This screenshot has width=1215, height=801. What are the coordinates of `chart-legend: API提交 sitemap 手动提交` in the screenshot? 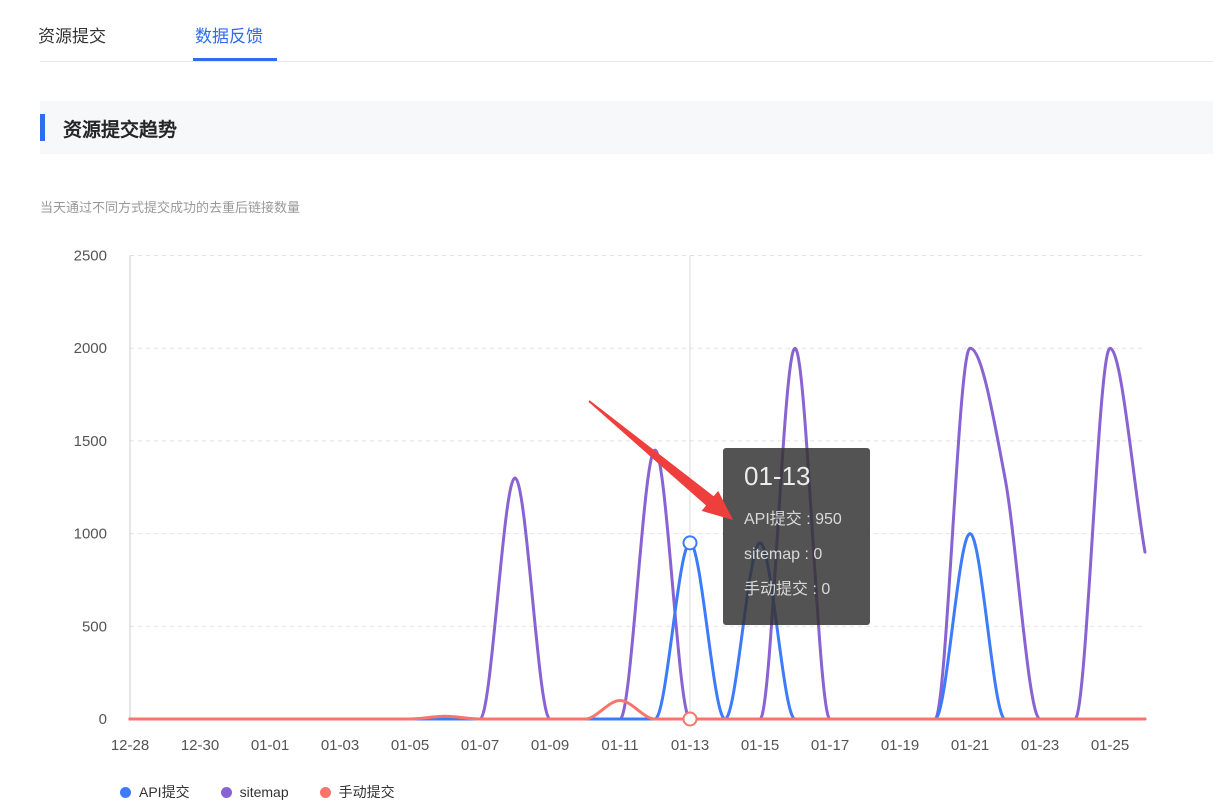 It's located at (257, 791).